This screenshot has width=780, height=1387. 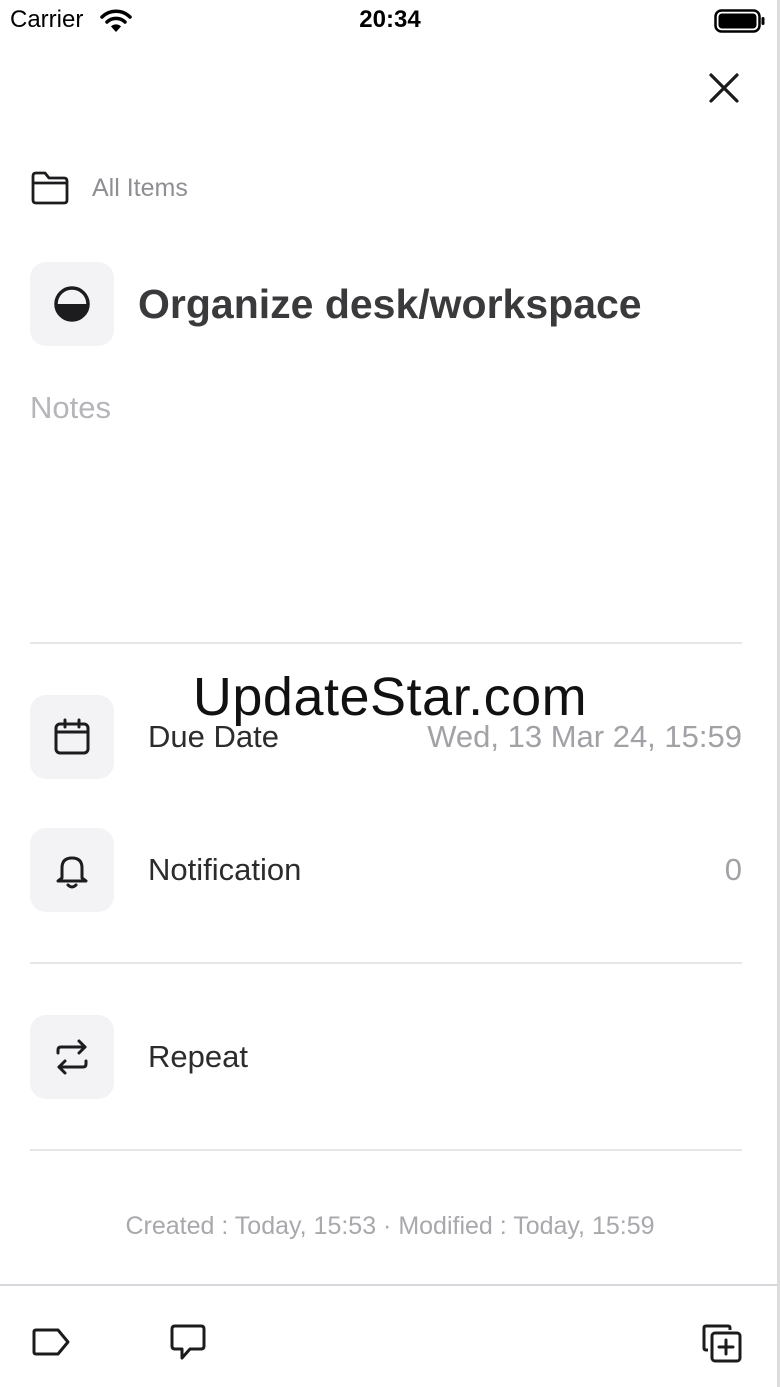 I want to click on task-title: Organize desk/workspace, so click(x=390, y=304).